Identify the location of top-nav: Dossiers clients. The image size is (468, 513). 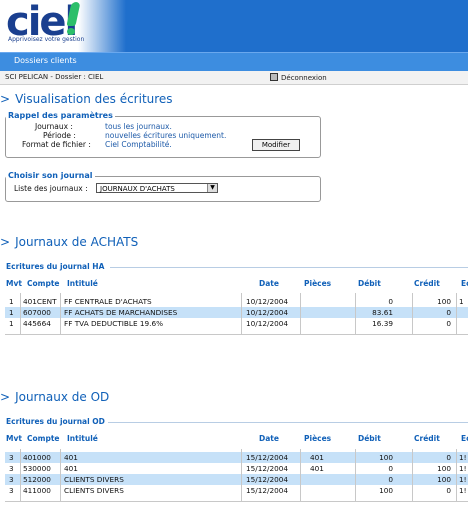
(234, 61).